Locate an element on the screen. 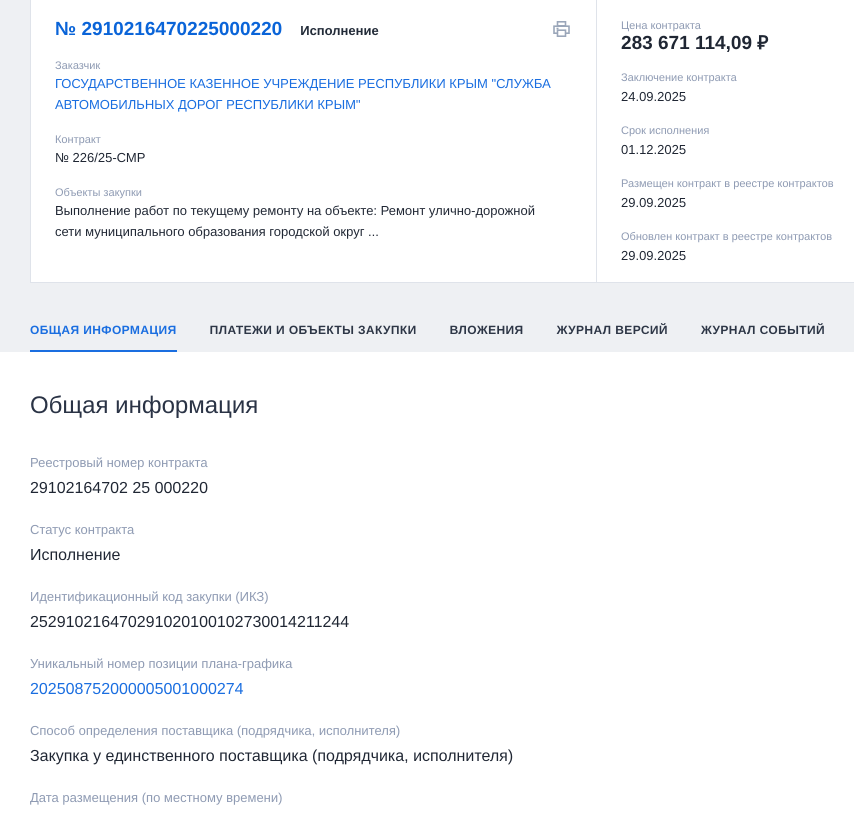 The height and width of the screenshot is (814, 854). field-value: Исполнение is located at coordinates (75, 556).